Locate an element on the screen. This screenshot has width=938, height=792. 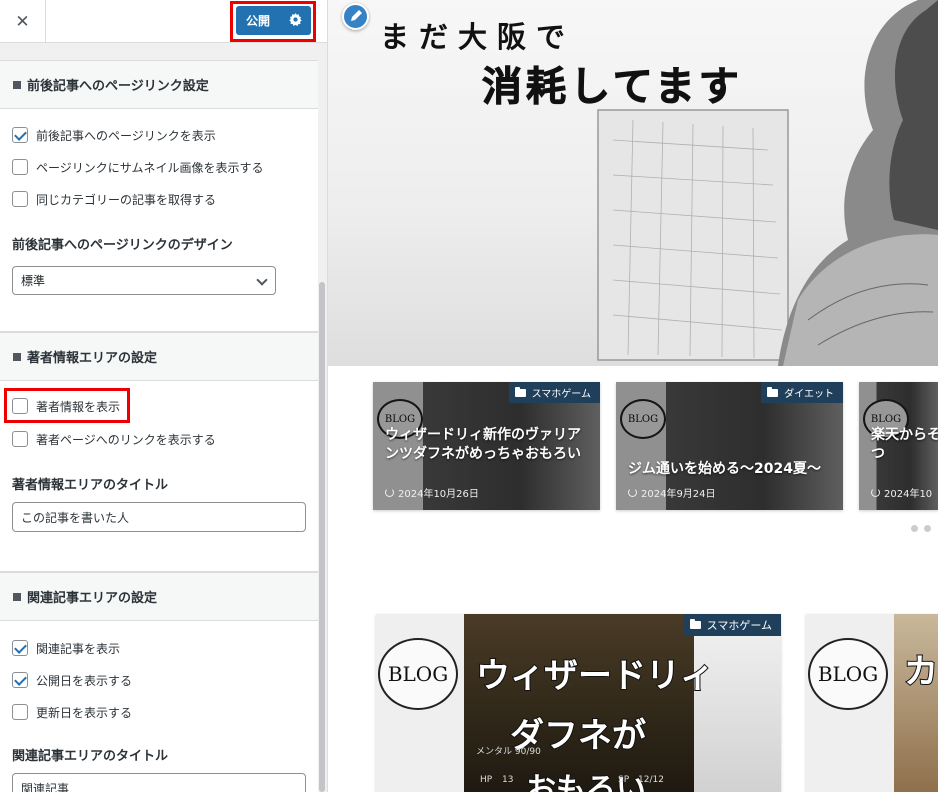
article-thumbnail is located at coordinates (916, 703).